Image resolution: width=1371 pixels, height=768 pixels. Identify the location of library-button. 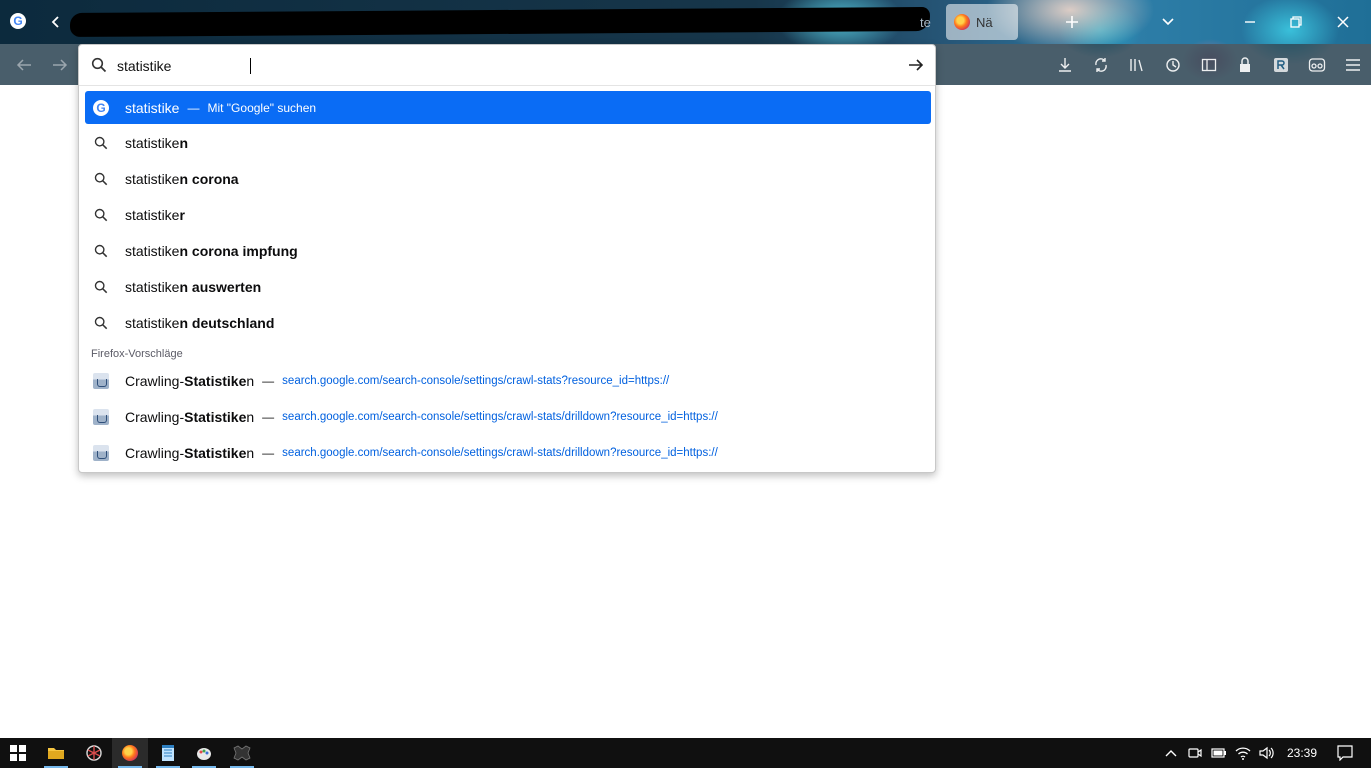
(1137, 64).